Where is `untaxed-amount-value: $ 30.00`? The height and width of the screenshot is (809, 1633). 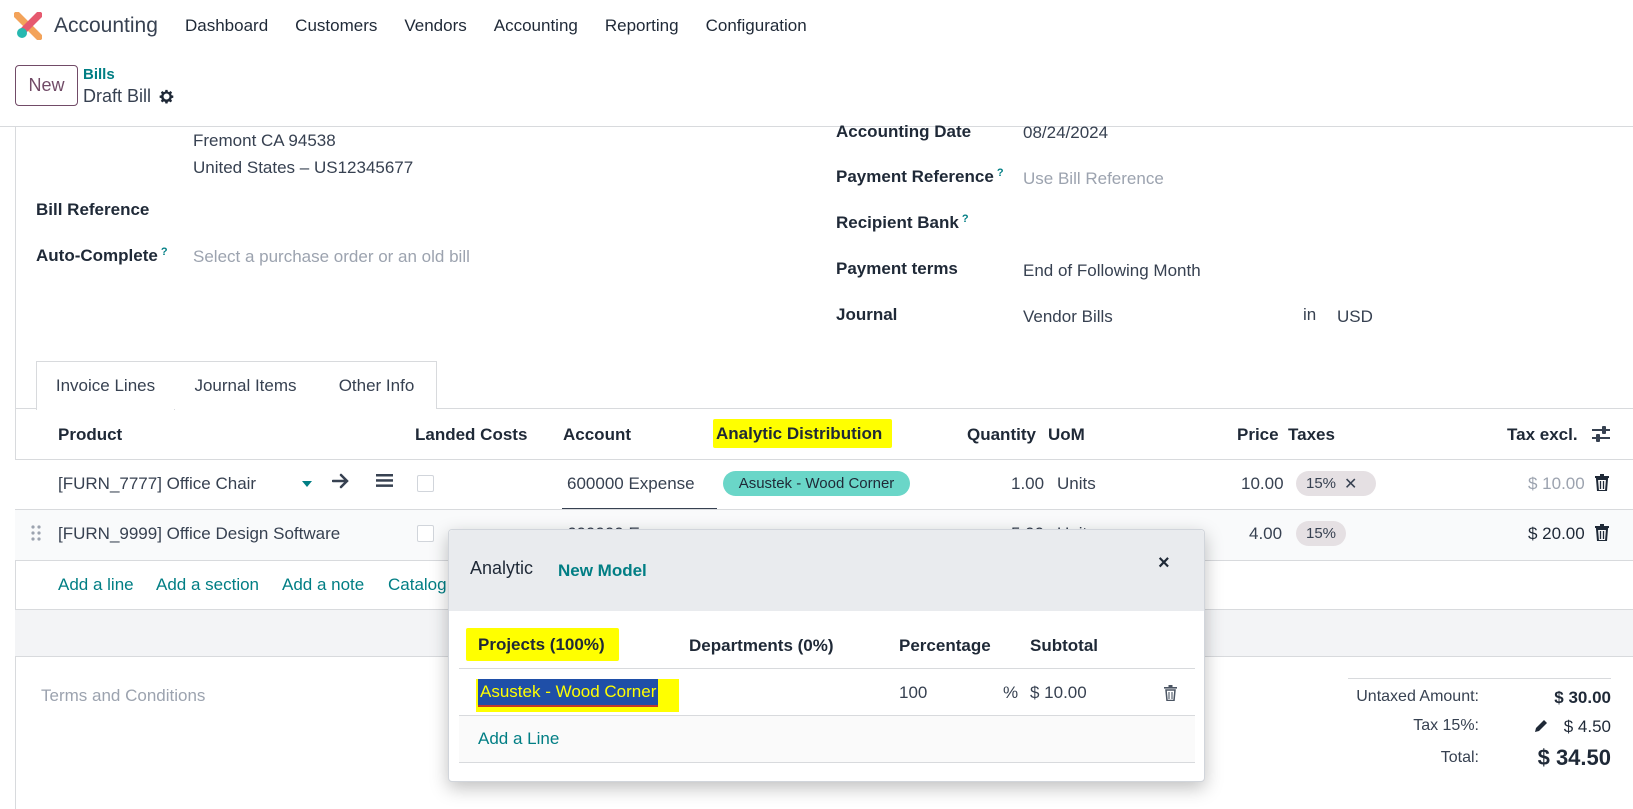 untaxed-amount-value: $ 30.00 is located at coordinates (1582, 697).